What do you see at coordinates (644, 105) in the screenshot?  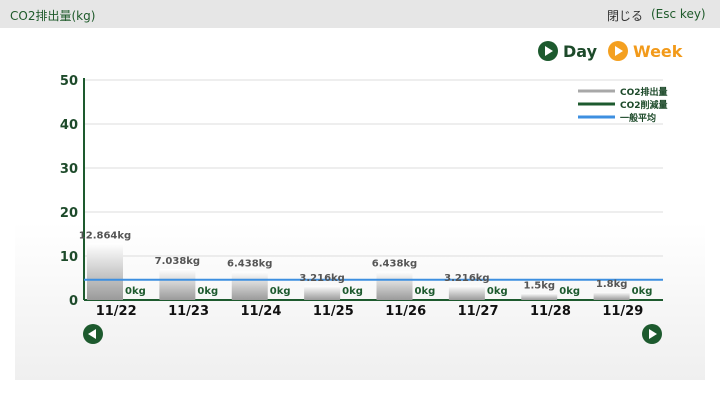 I see `legend-label: CO2削減量` at bounding box center [644, 105].